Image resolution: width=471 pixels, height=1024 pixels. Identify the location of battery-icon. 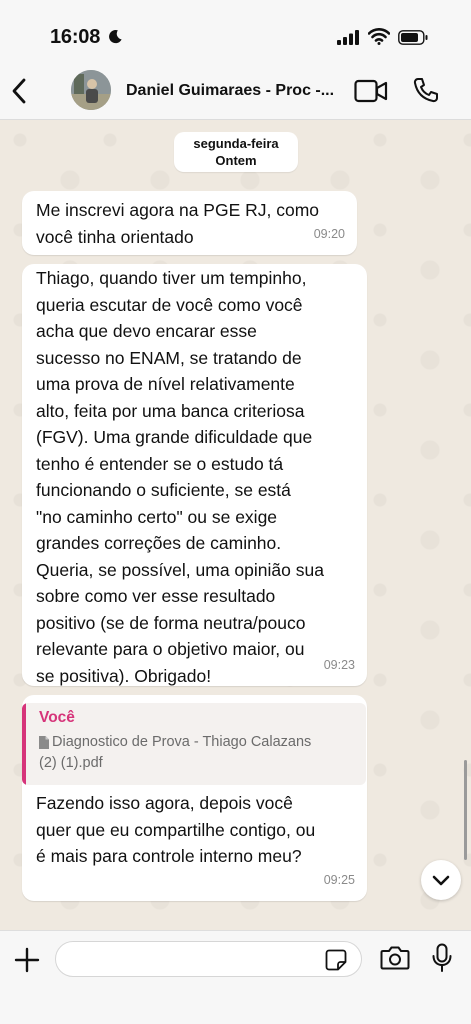
(413, 37).